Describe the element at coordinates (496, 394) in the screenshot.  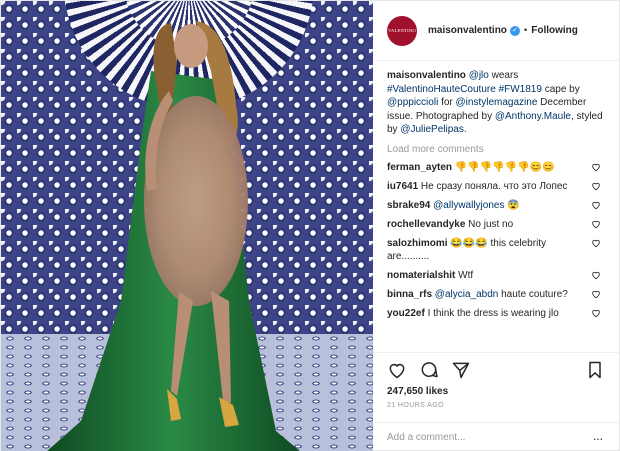
I see `likes-count: 247,650 likes` at that location.